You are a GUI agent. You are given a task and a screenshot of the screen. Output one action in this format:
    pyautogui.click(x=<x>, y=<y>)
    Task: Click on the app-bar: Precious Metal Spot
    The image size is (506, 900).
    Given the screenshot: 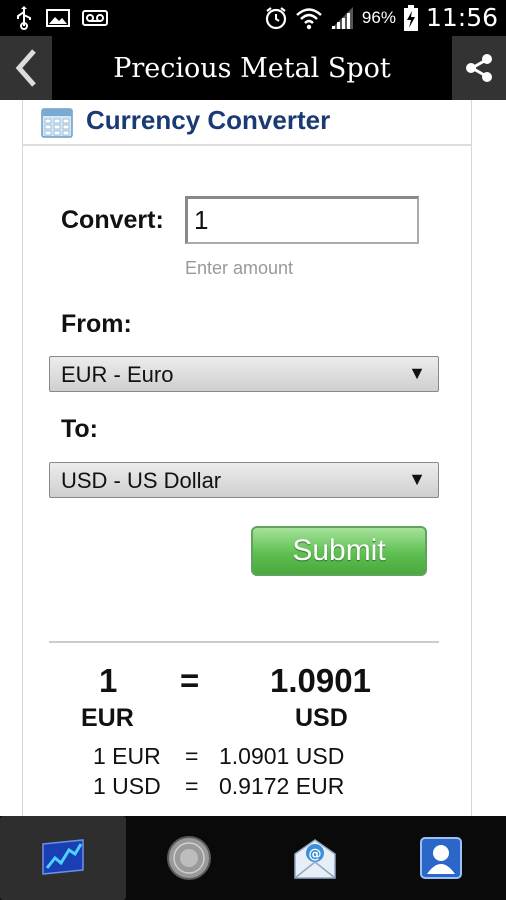 What is the action you would take?
    pyautogui.click(x=253, y=68)
    